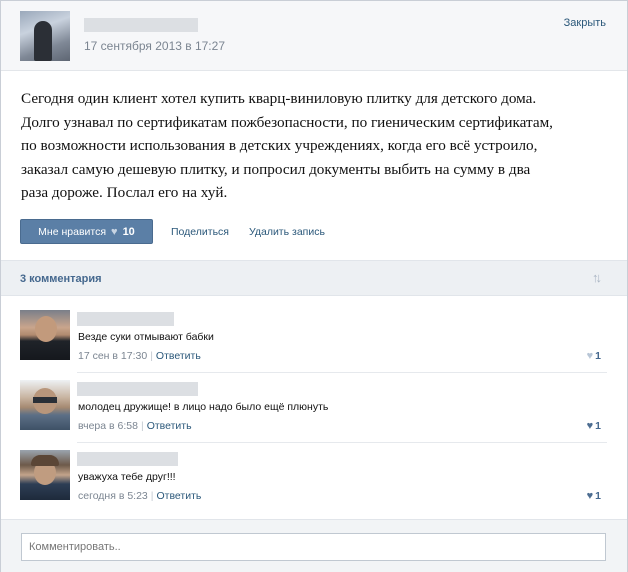  I want to click on comment-time: вчера в 6:58, so click(108, 426).